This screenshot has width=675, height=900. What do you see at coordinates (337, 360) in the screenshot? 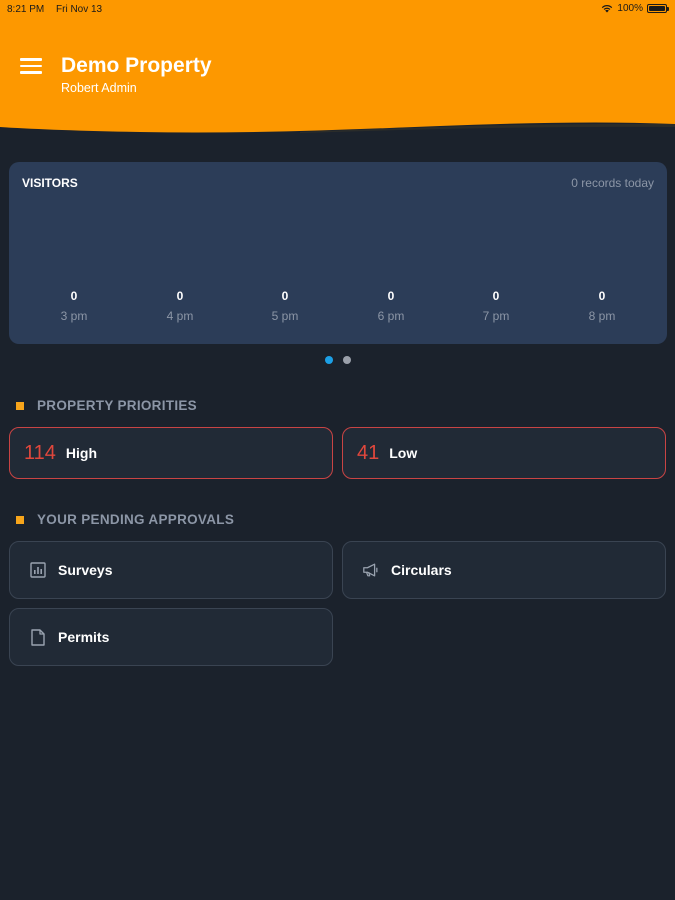
I see `carousel-pager` at bounding box center [337, 360].